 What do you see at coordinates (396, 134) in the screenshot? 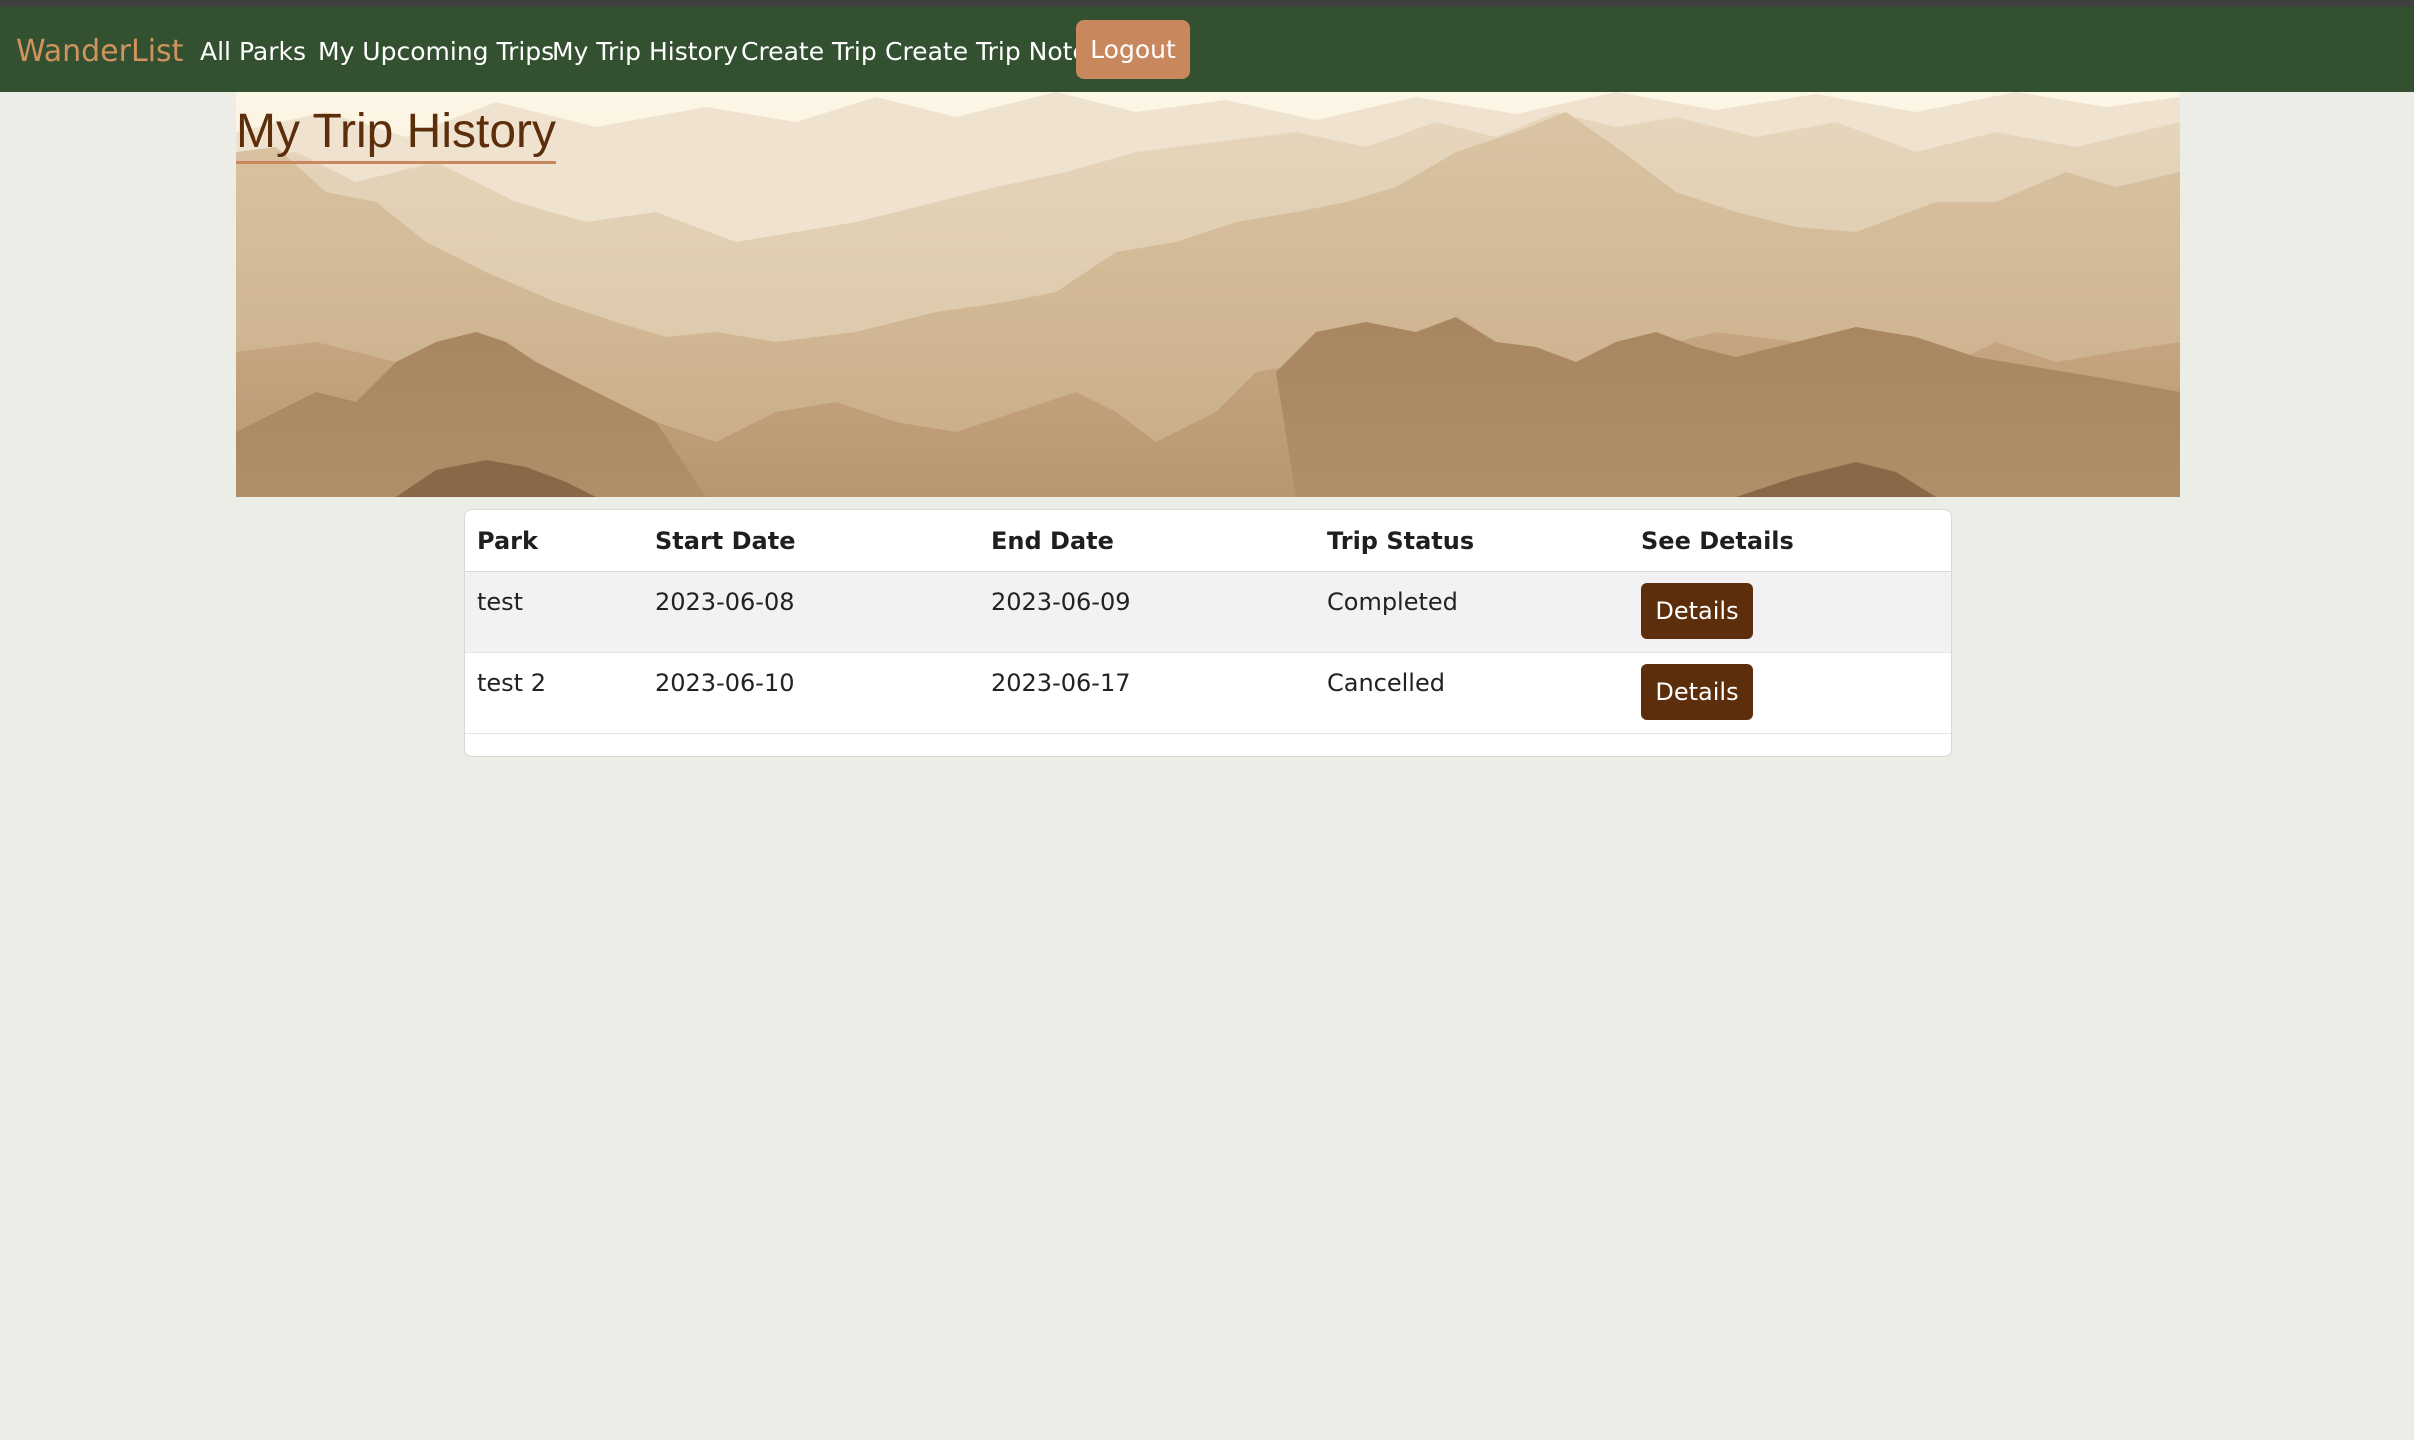
I see `page-title: My Trip History` at bounding box center [396, 134].